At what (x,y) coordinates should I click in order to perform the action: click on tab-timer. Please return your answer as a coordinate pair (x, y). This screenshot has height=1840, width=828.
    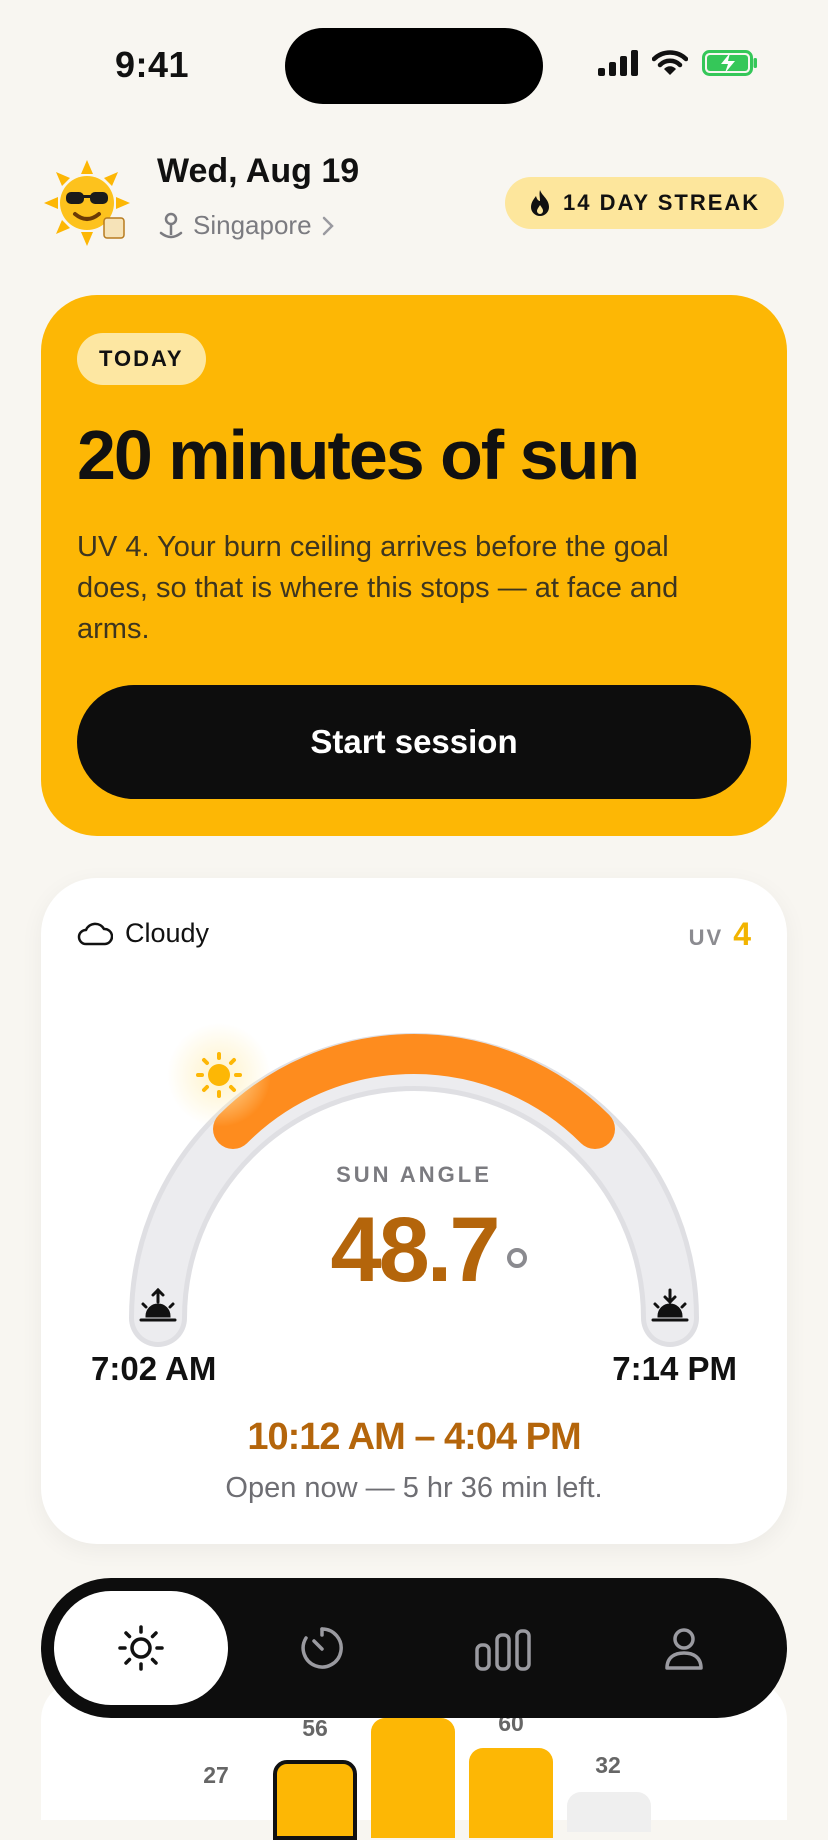
    Looking at the image, I should click on (322, 1648).